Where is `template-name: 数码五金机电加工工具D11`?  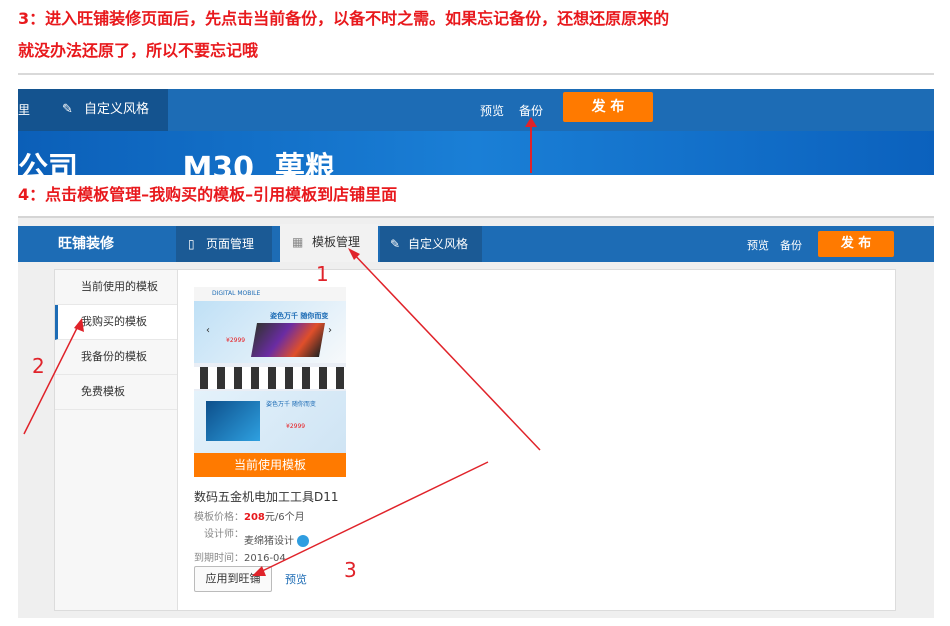 template-name: 数码五金机电加工工具D11 is located at coordinates (266, 497).